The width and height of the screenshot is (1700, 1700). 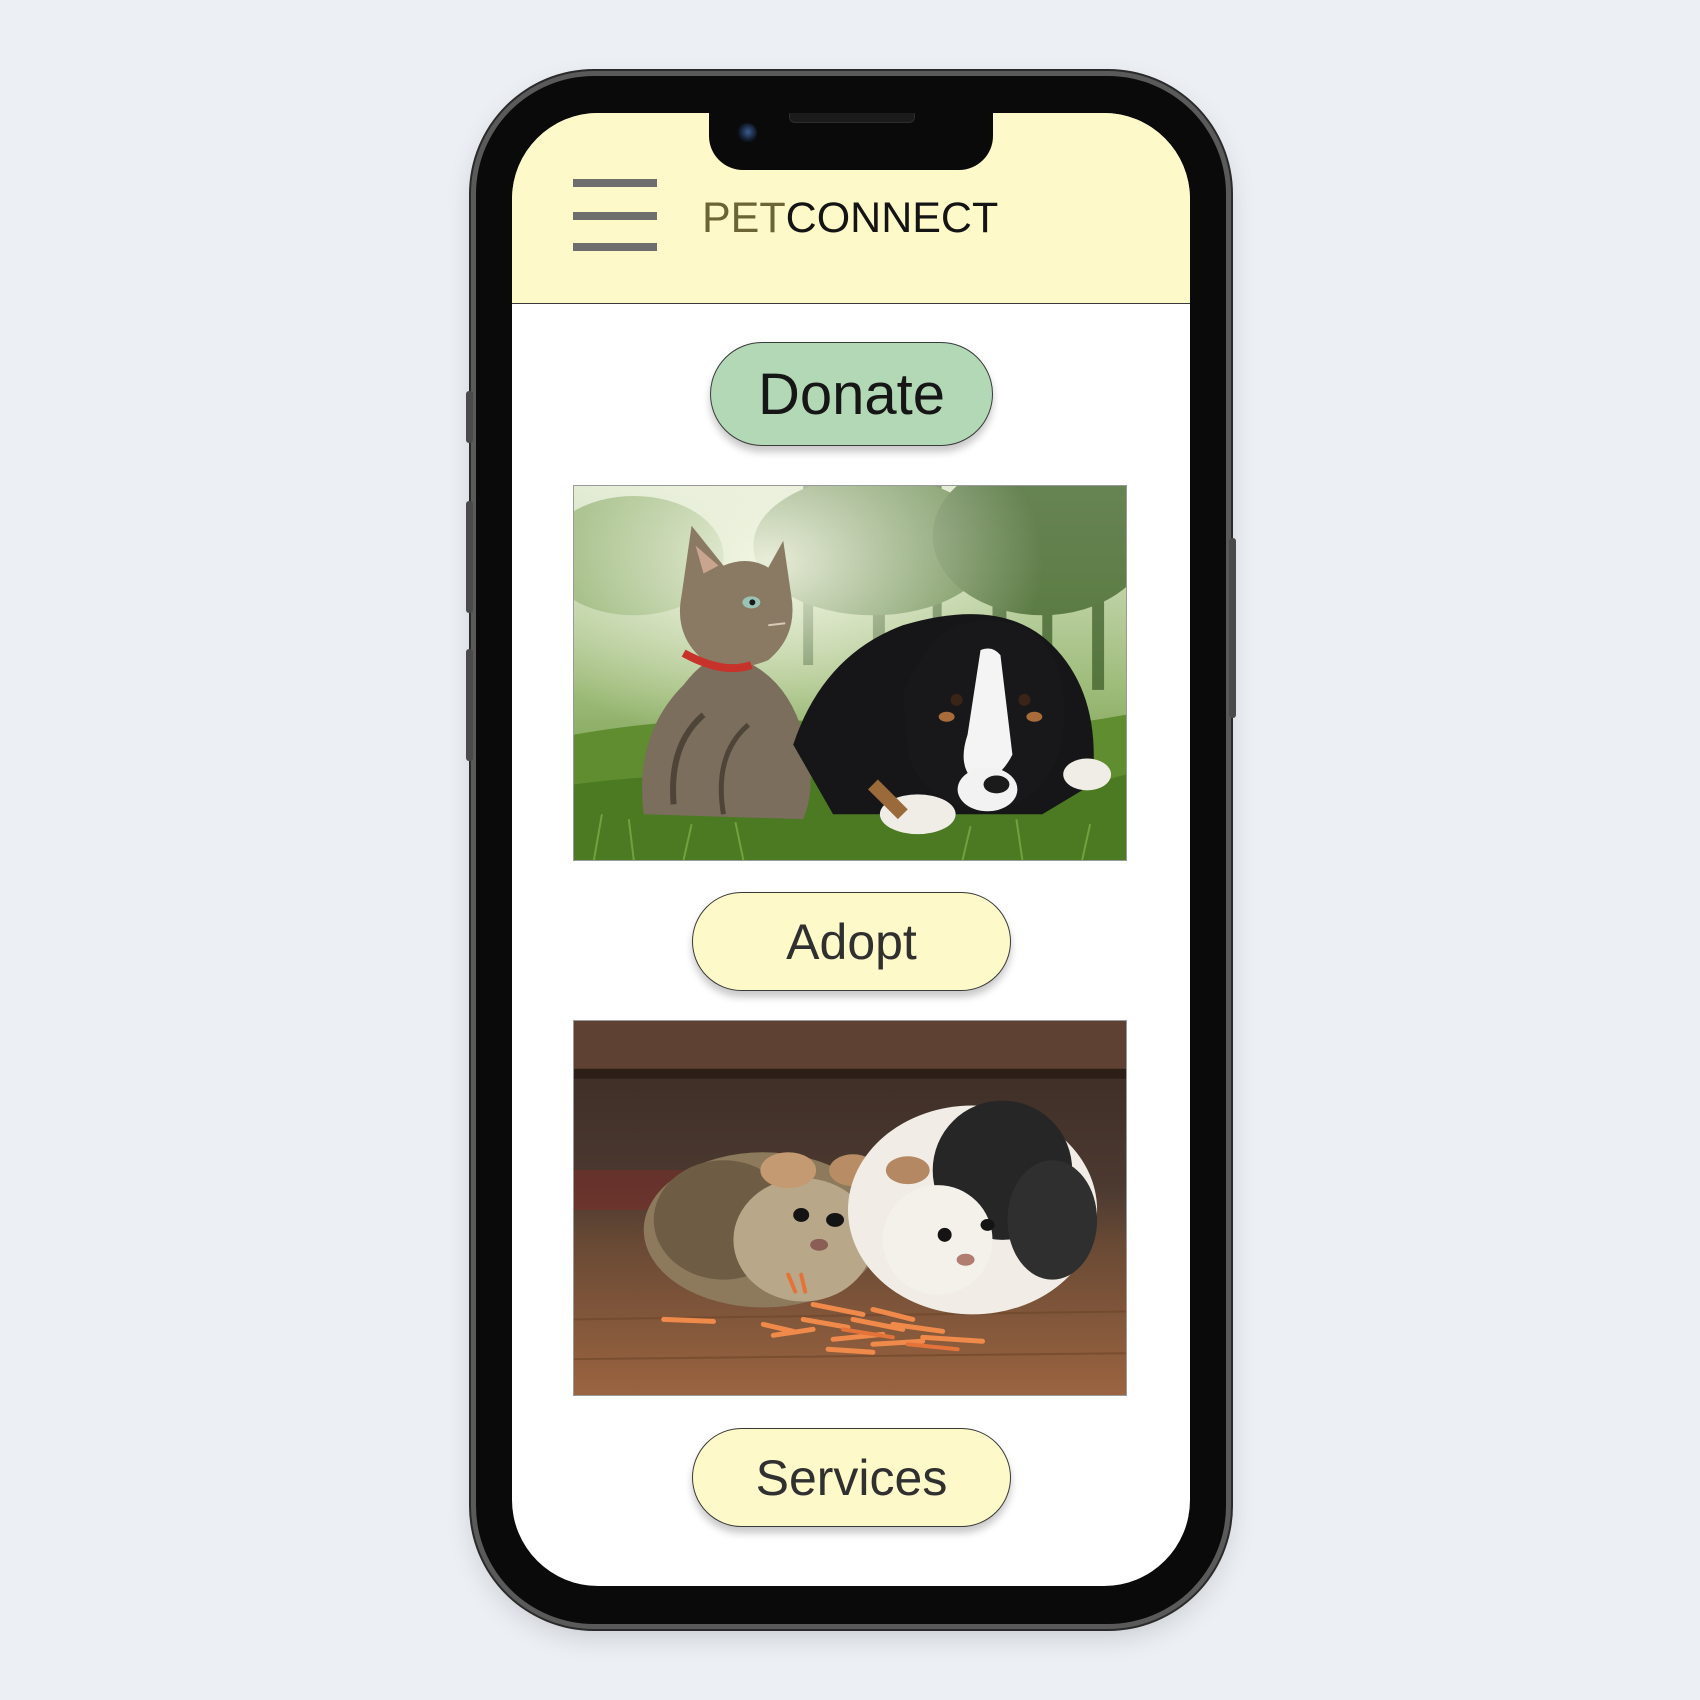 I want to click on cat-and-puppy-illustration, so click(x=850, y=673).